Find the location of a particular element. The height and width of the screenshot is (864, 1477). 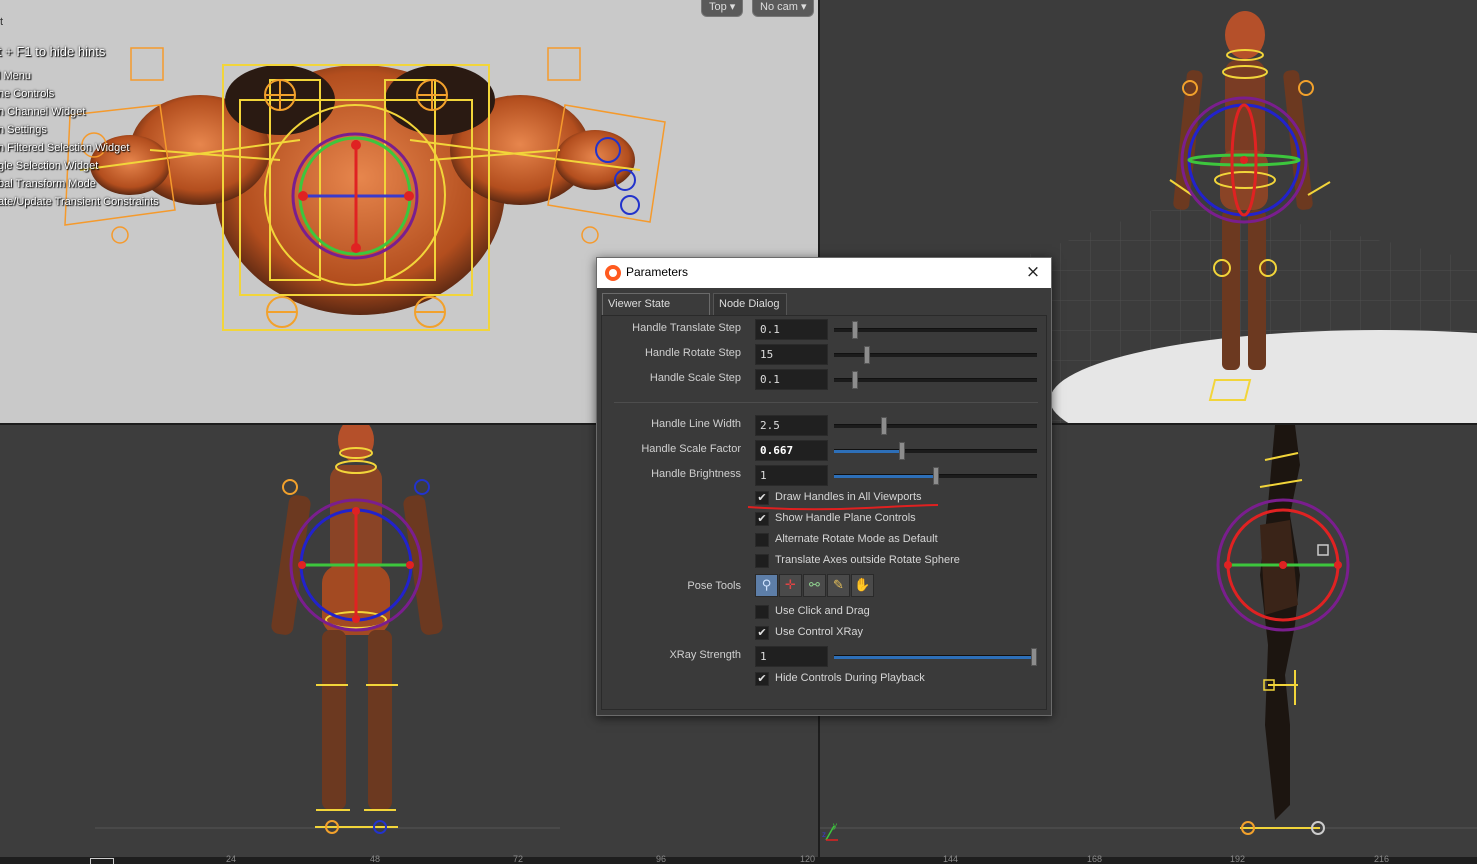

checkbox-label: Use Click and Drag is located at coordinates (822, 611).